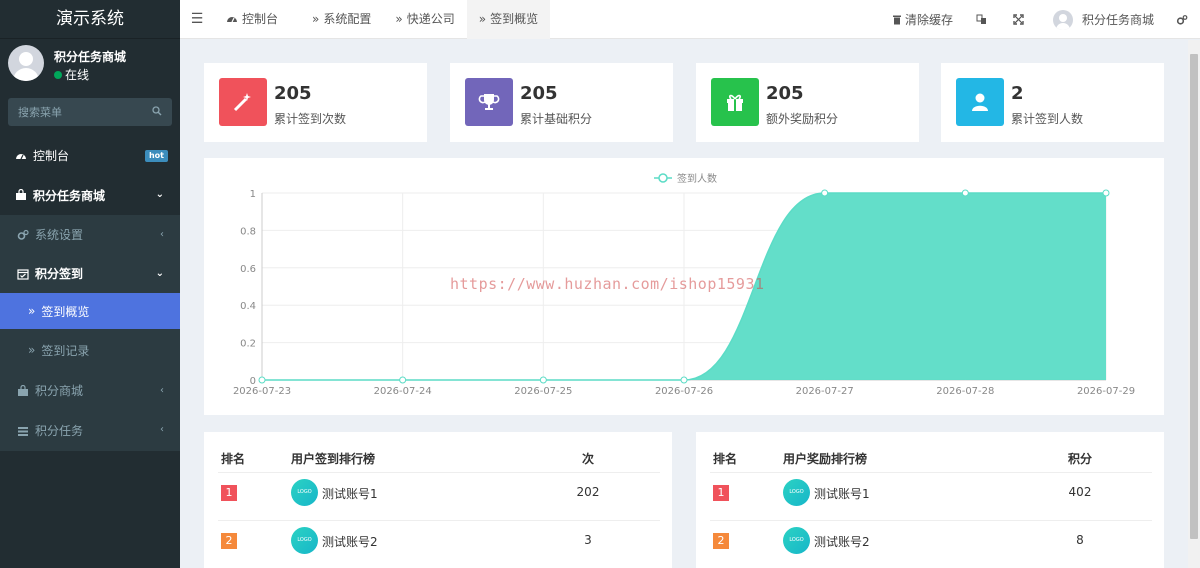 The width and height of the screenshot is (1200, 568). I want to click on sidebar-item-system-settings: 系统设置 ‹, so click(90, 234).